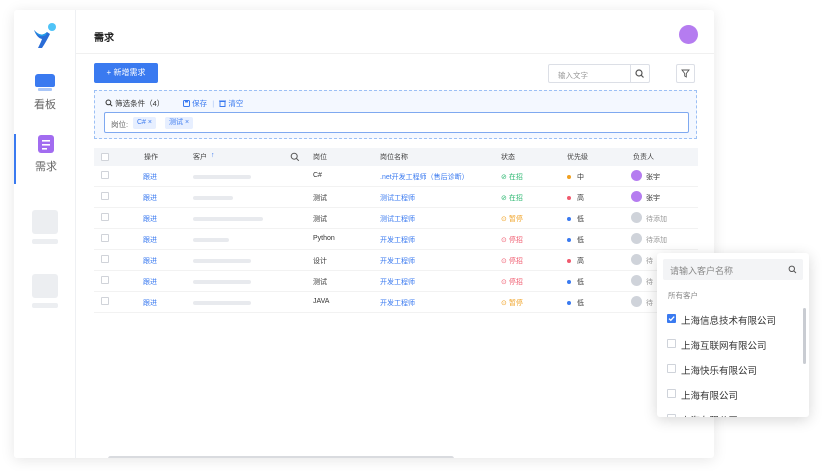  Describe the element at coordinates (196, 103) in the screenshot. I see `save-filter-button: 保存` at that location.